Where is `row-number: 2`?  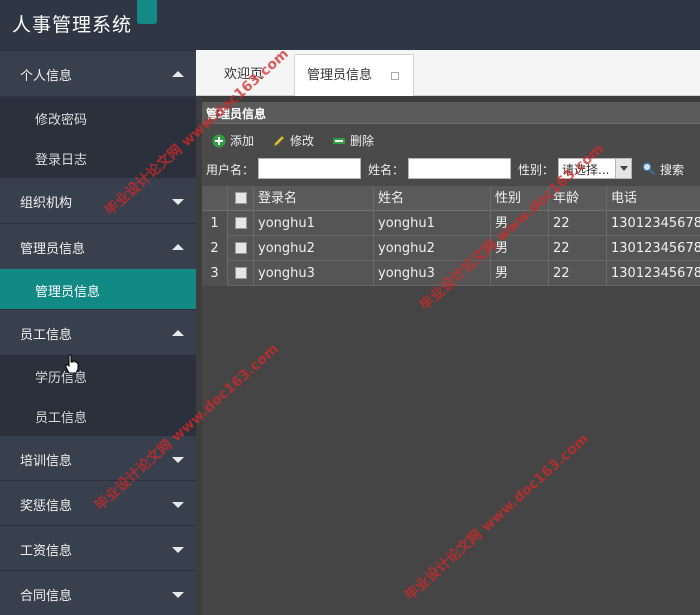 row-number: 2 is located at coordinates (215, 248).